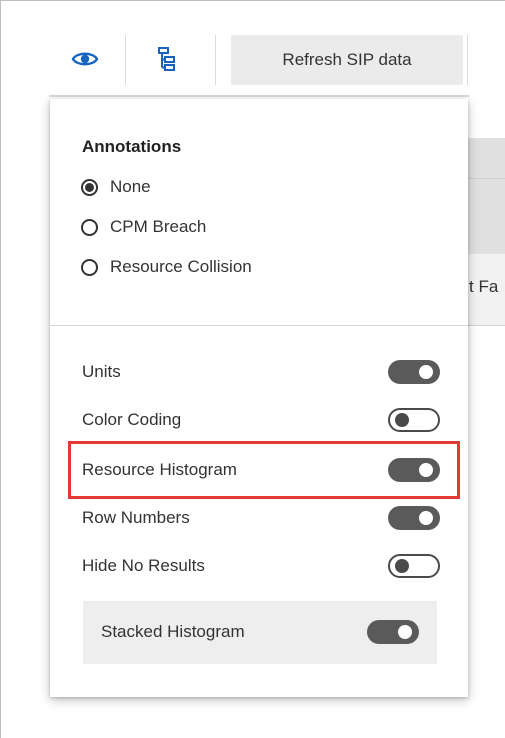 This screenshot has height=738, width=505. Describe the element at coordinates (261, 566) in the screenshot. I see `toggle-row-hide-no-results: Hide No Results` at that location.